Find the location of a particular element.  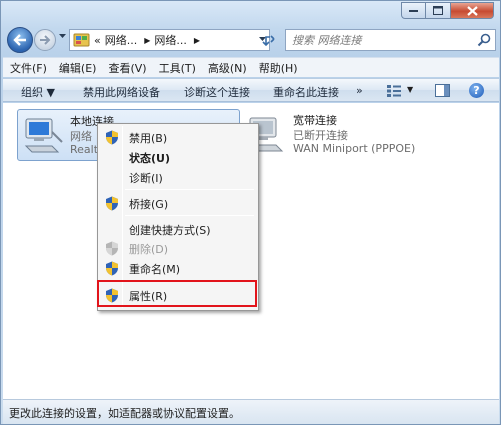

close-icon is located at coordinates (472, 10).